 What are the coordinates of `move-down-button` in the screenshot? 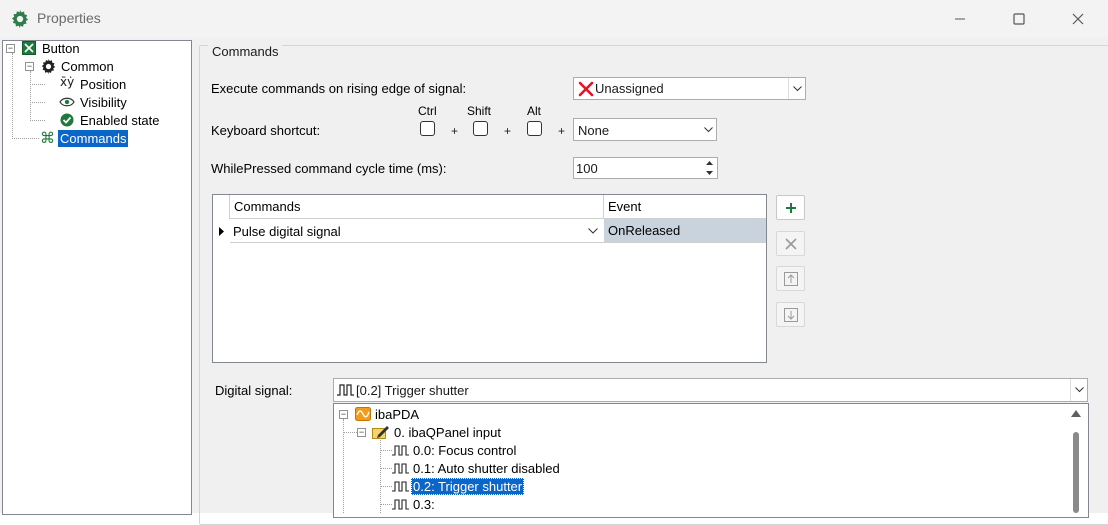 It's located at (790, 314).